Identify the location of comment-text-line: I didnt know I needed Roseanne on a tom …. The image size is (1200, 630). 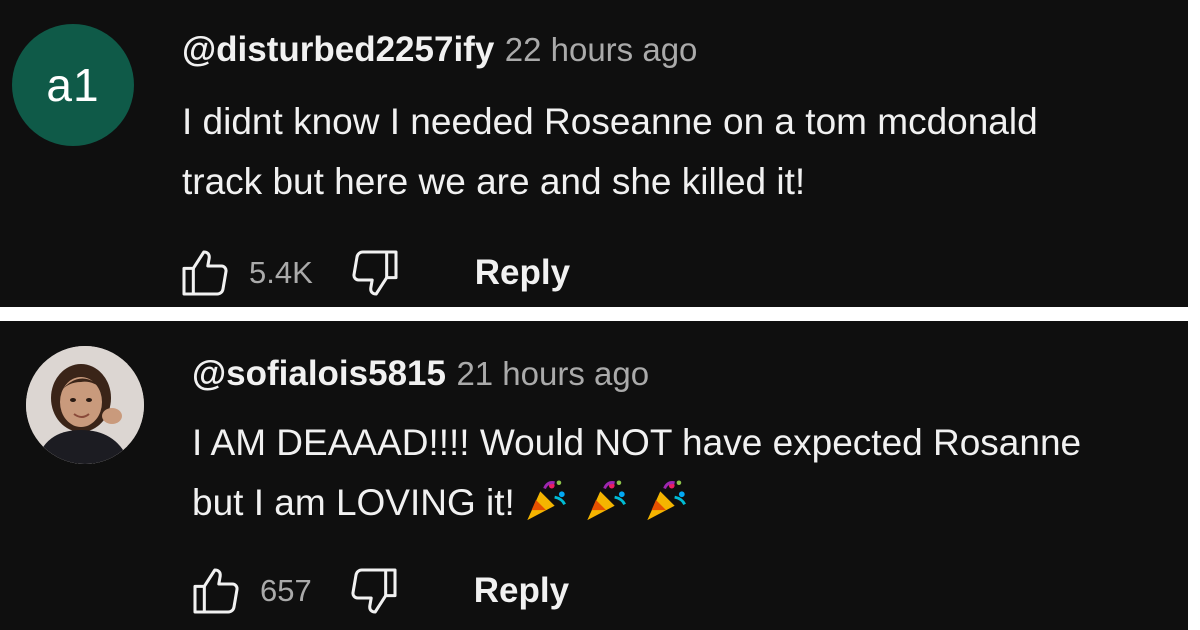
(610, 121).